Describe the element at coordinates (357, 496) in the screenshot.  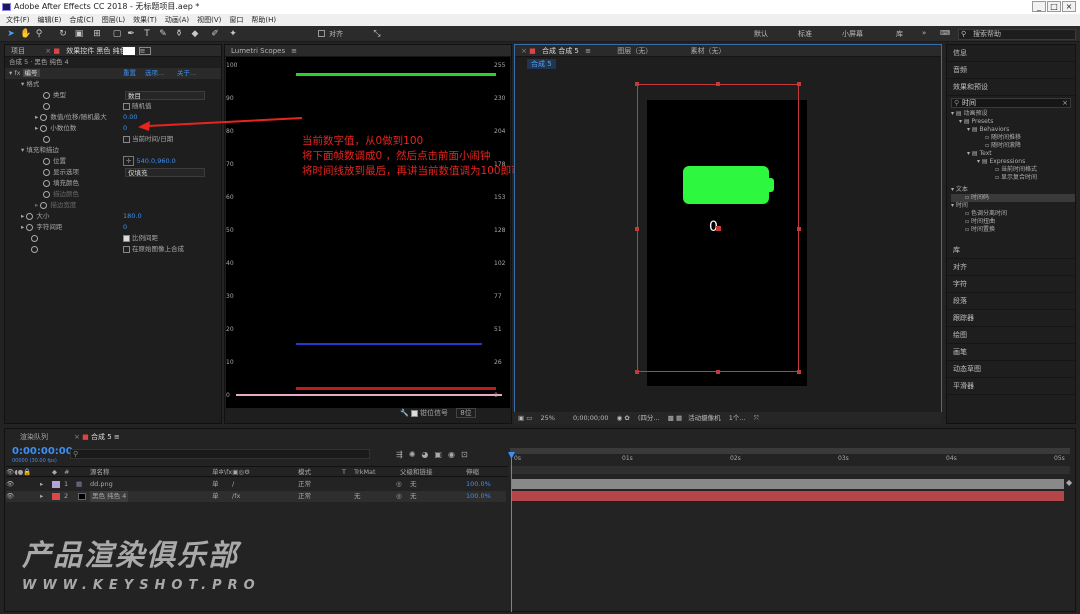
I see `layer-trkmat: 无` at that location.